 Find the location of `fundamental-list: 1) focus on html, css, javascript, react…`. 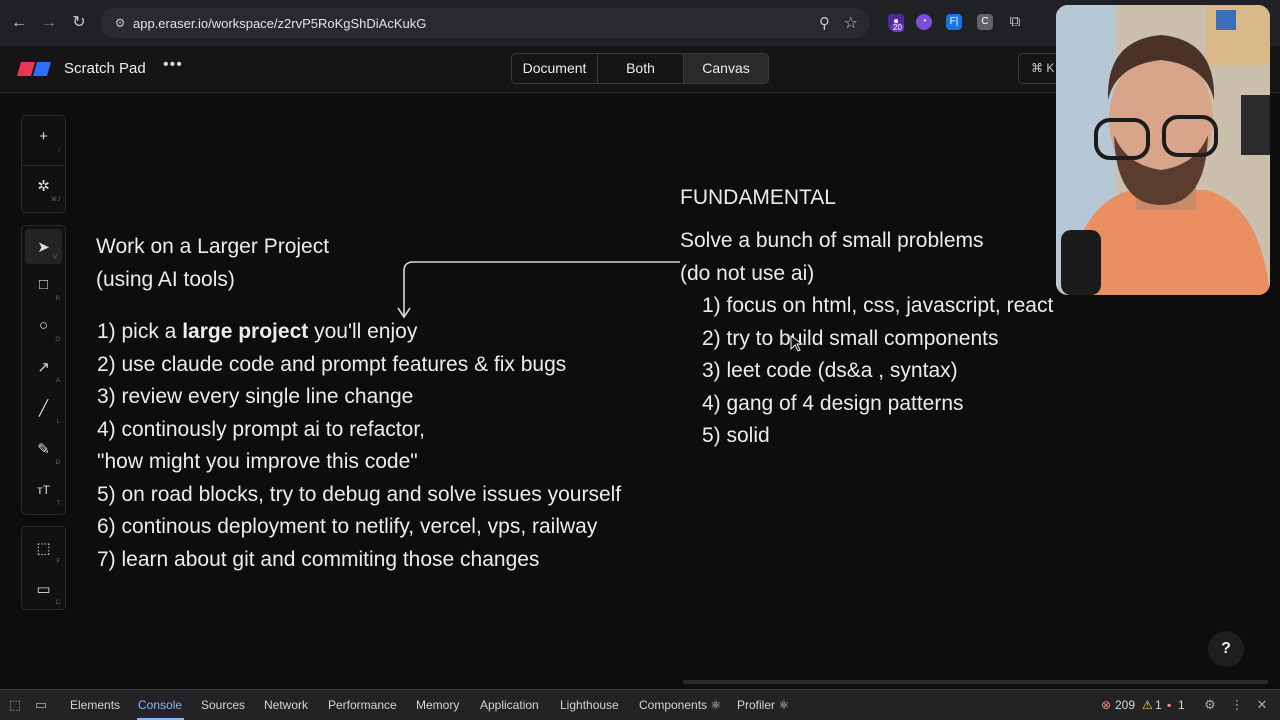

fundamental-list: 1) focus on html, css, javascript, react… is located at coordinates (877, 371).